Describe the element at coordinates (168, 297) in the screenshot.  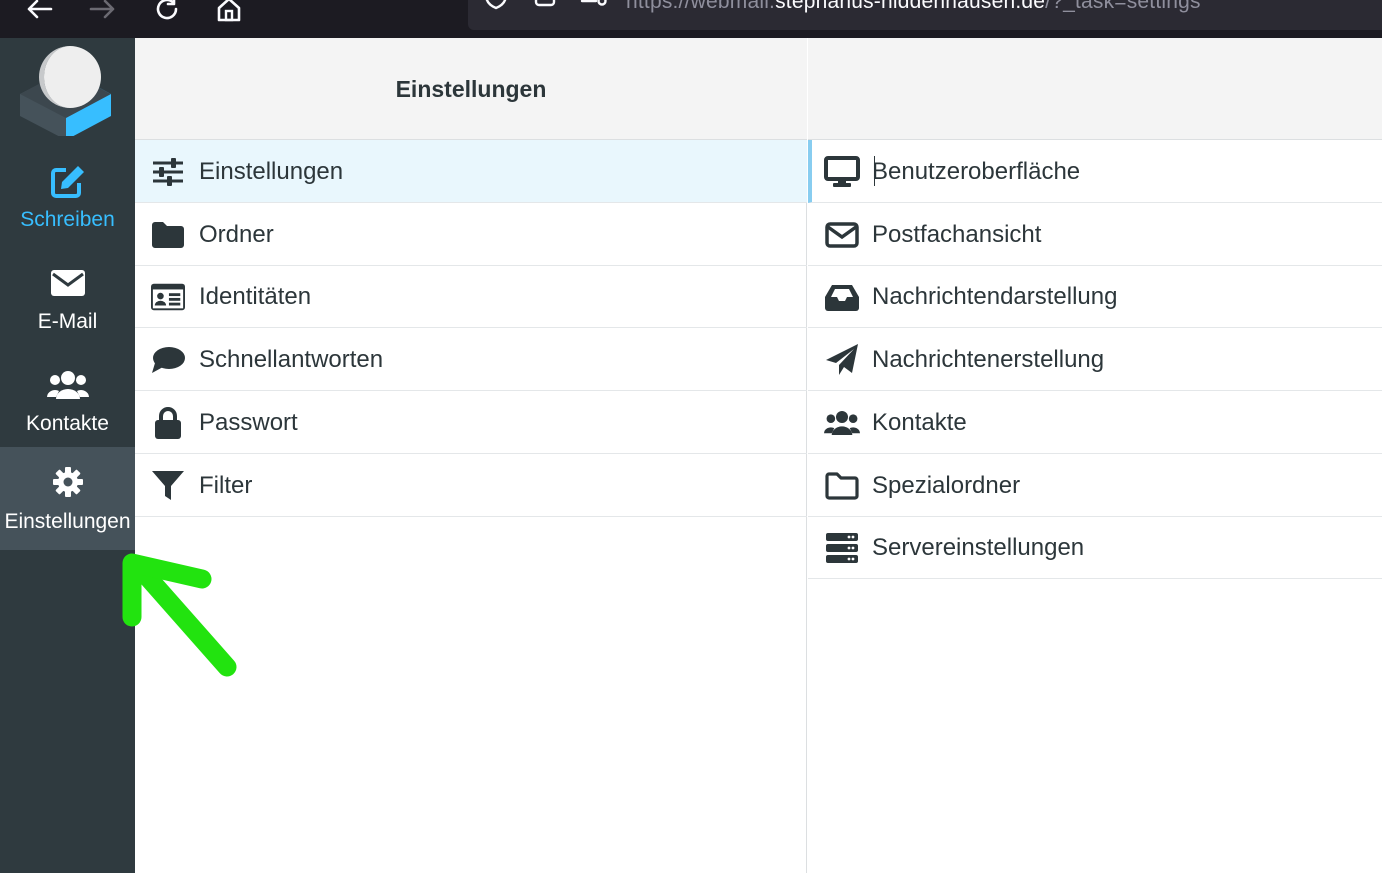
I see `id-card-icon` at that location.